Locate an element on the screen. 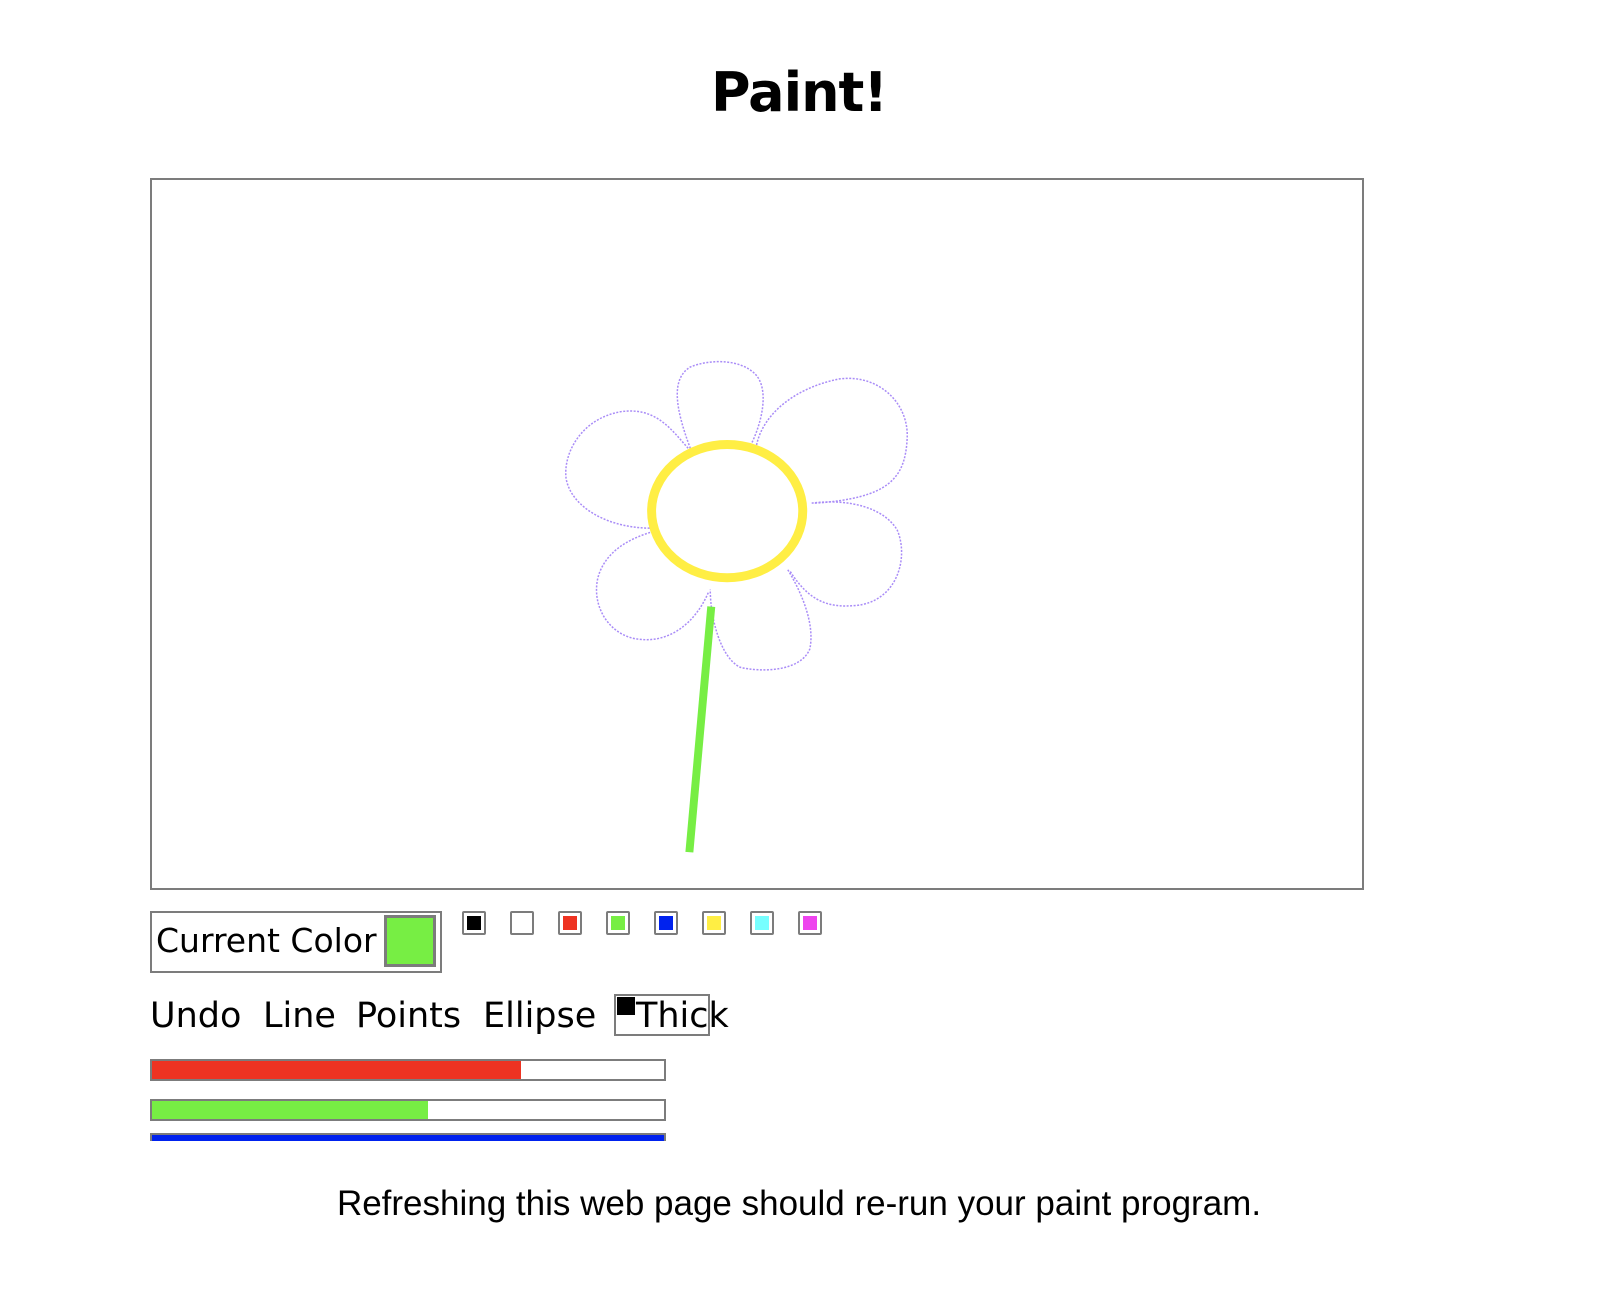  ellipse-tool-button: Ellipse is located at coordinates (539, 1016).